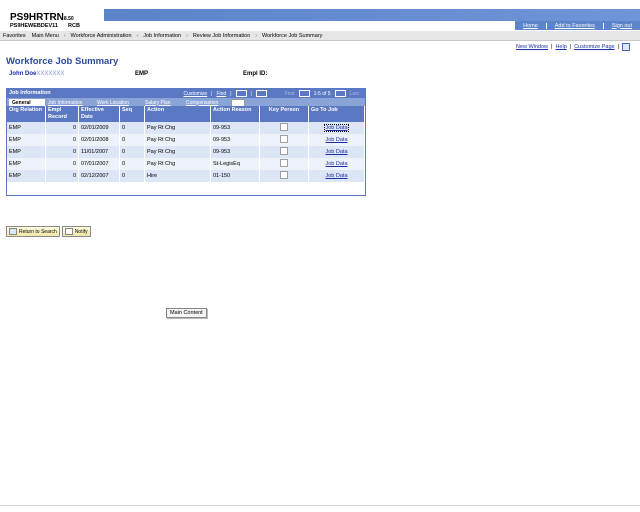 The image size is (640, 512). What do you see at coordinates (177, 114) in the screenshot?
I see `col-action: Action` at bounding box center [177, 114].